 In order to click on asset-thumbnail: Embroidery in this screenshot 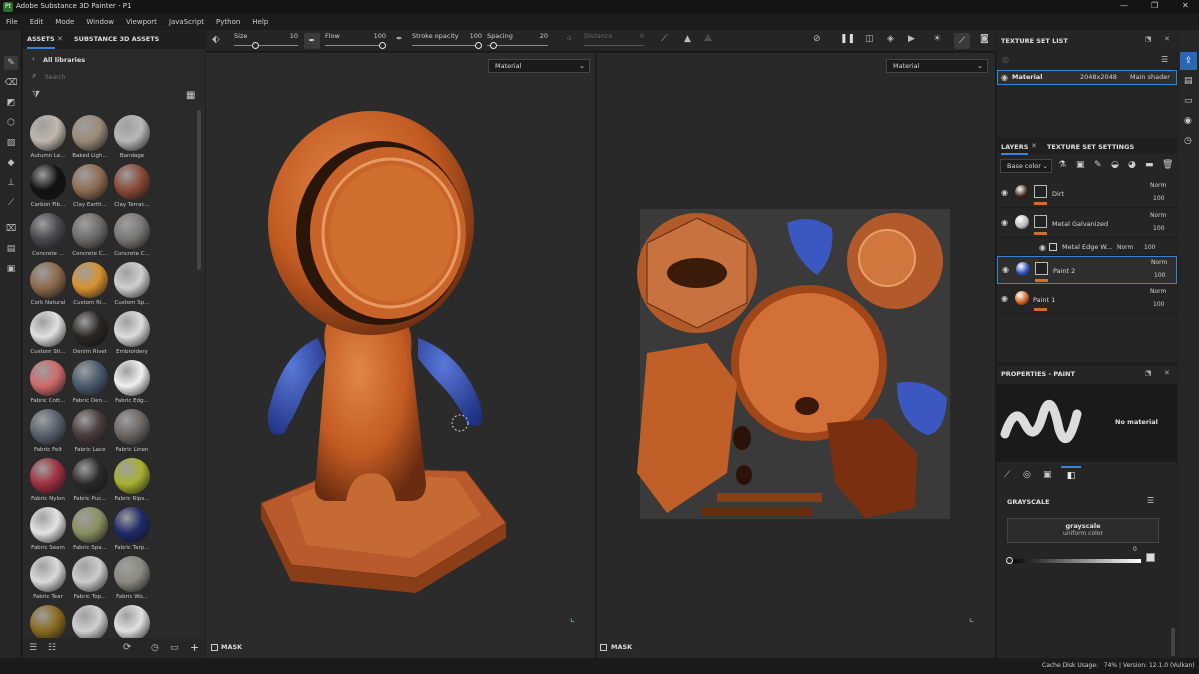, I will do `click(132, 335)`.